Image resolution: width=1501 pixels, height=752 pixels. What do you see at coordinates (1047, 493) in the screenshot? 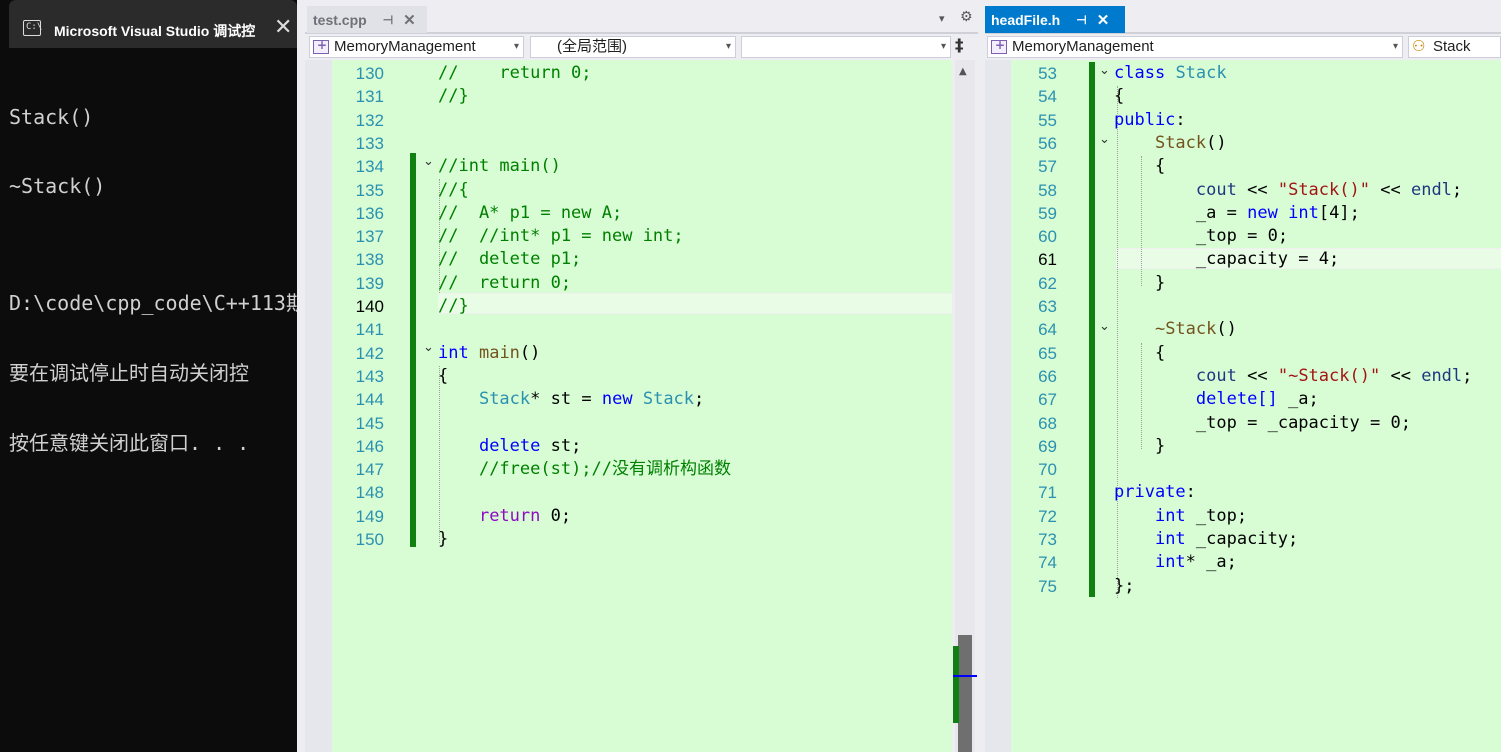
I see `line-number: 71` at bounding box center [1047, 493].